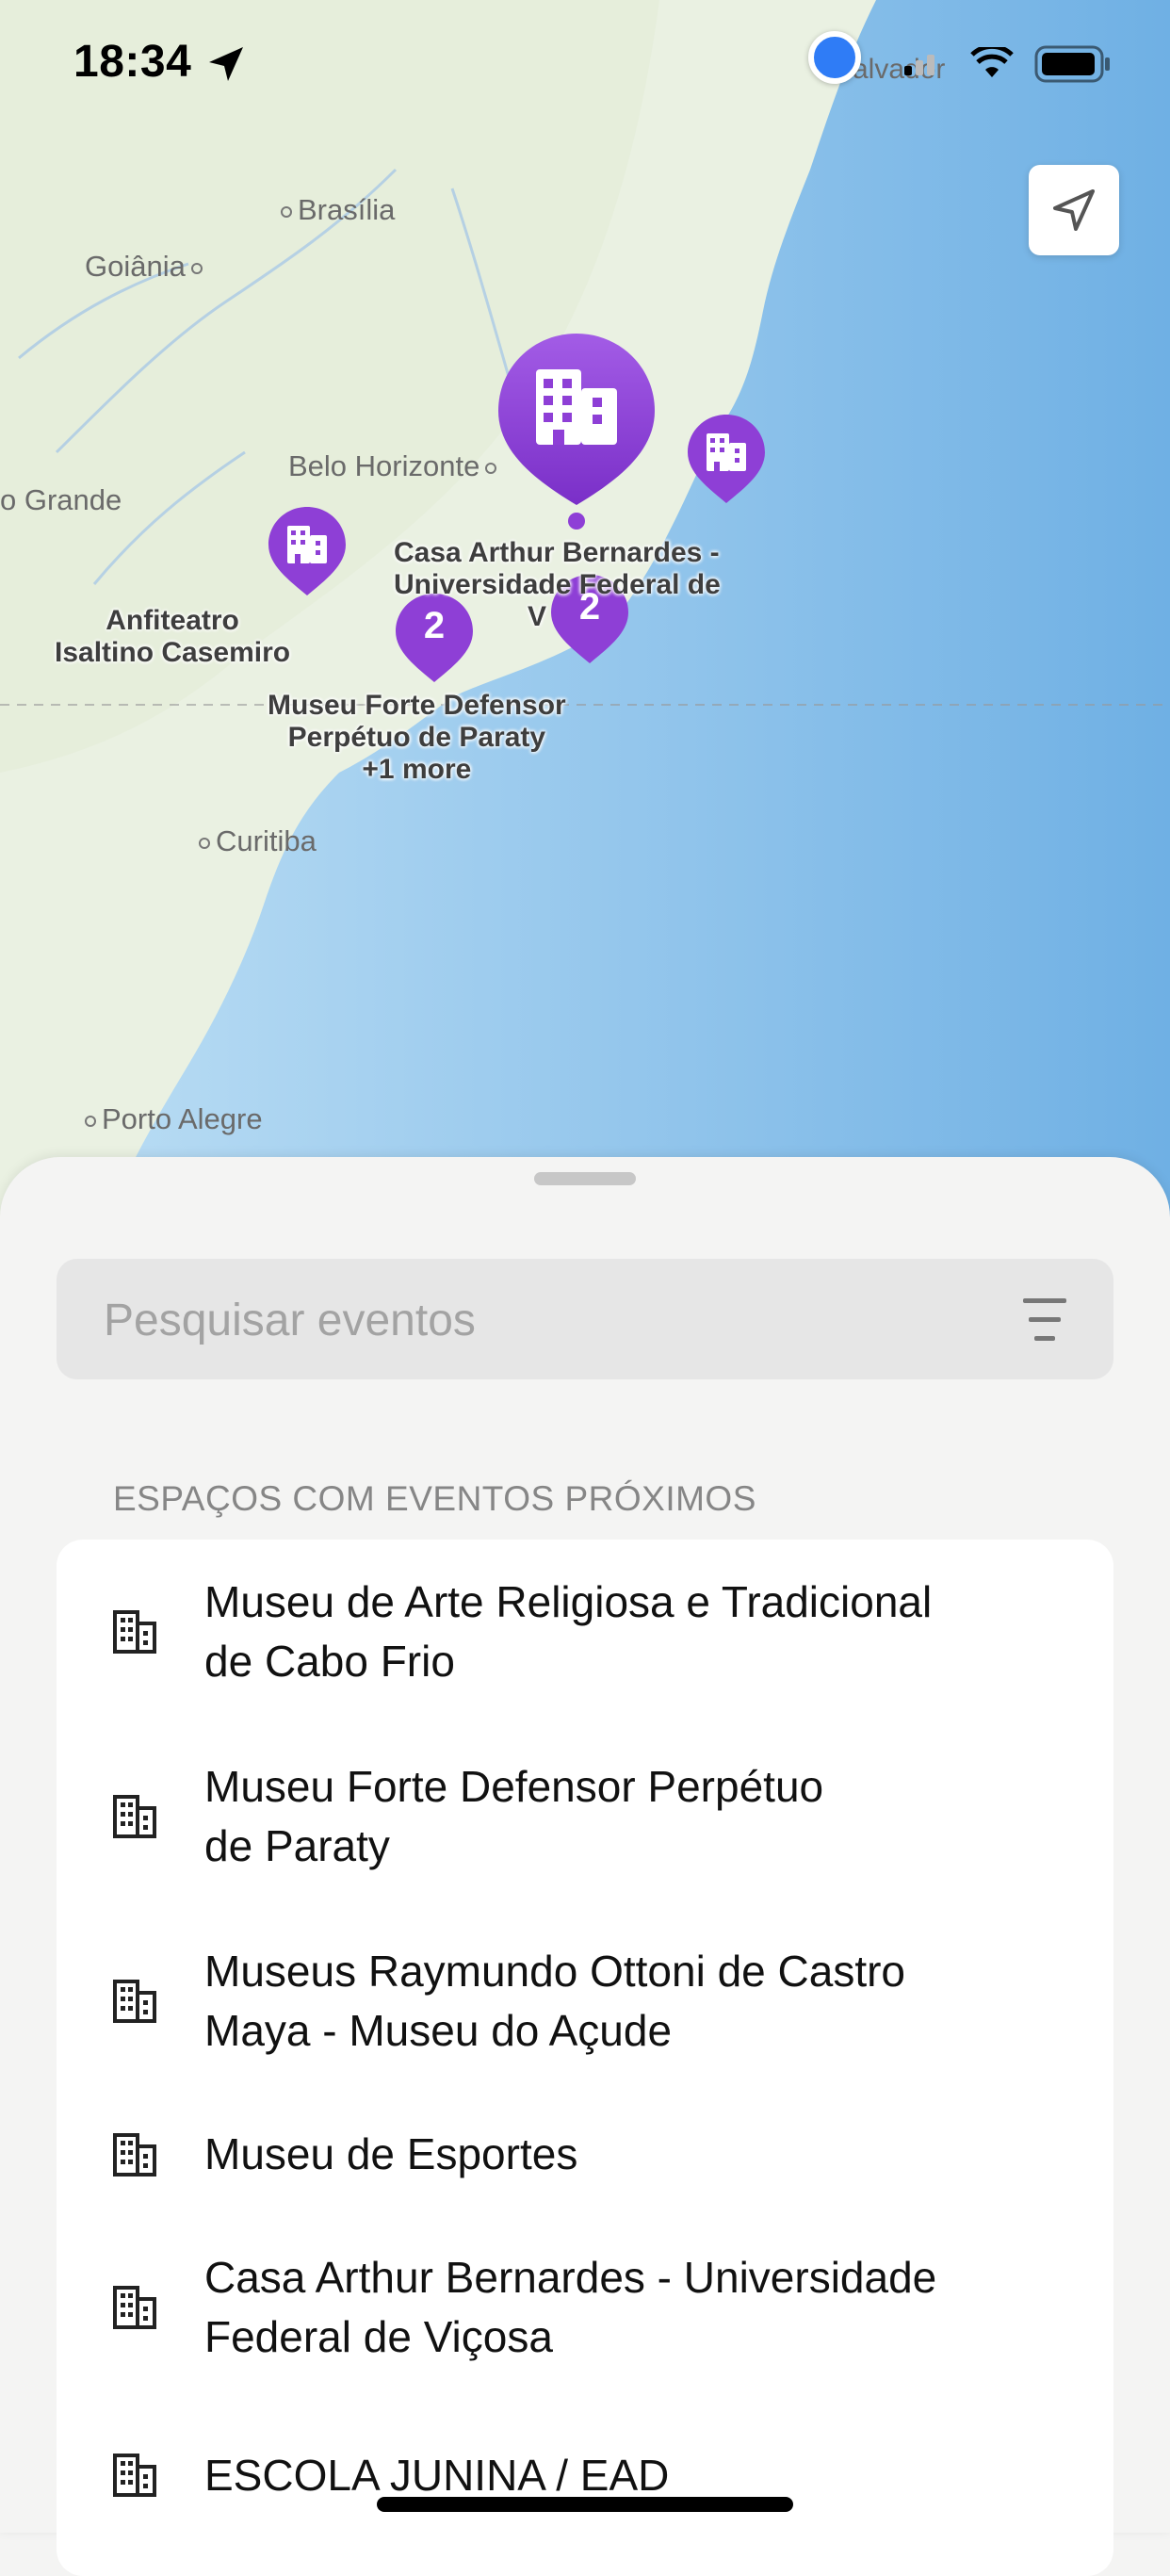  I want to click on city-goiania: Goiânia, so click(146, 267).